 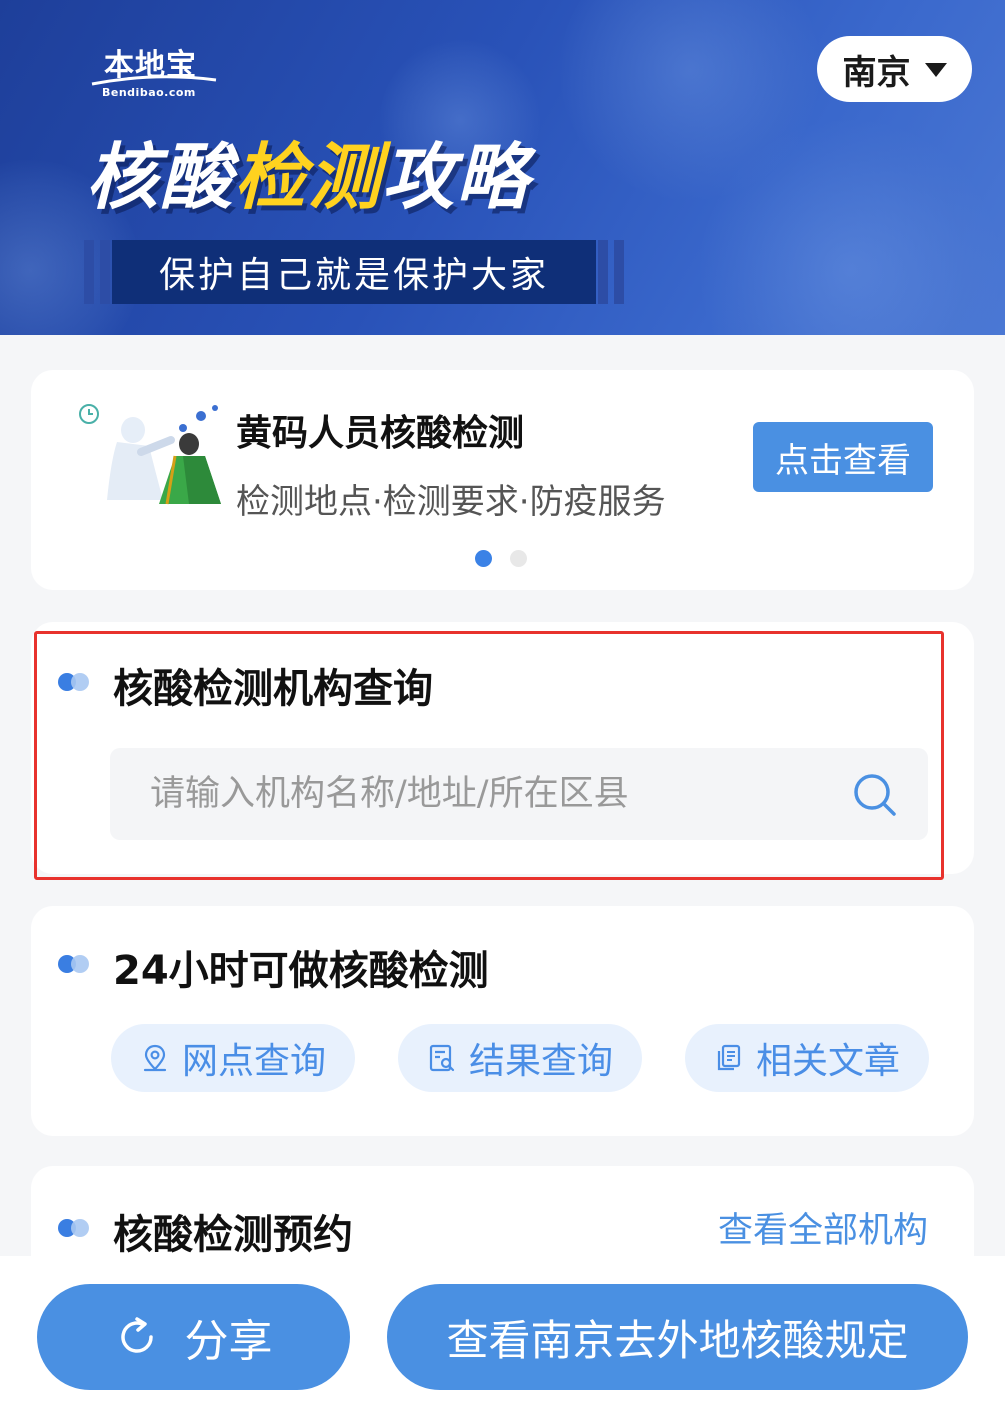 I want to click on caret-down-icon, so click(x=935, y=70).